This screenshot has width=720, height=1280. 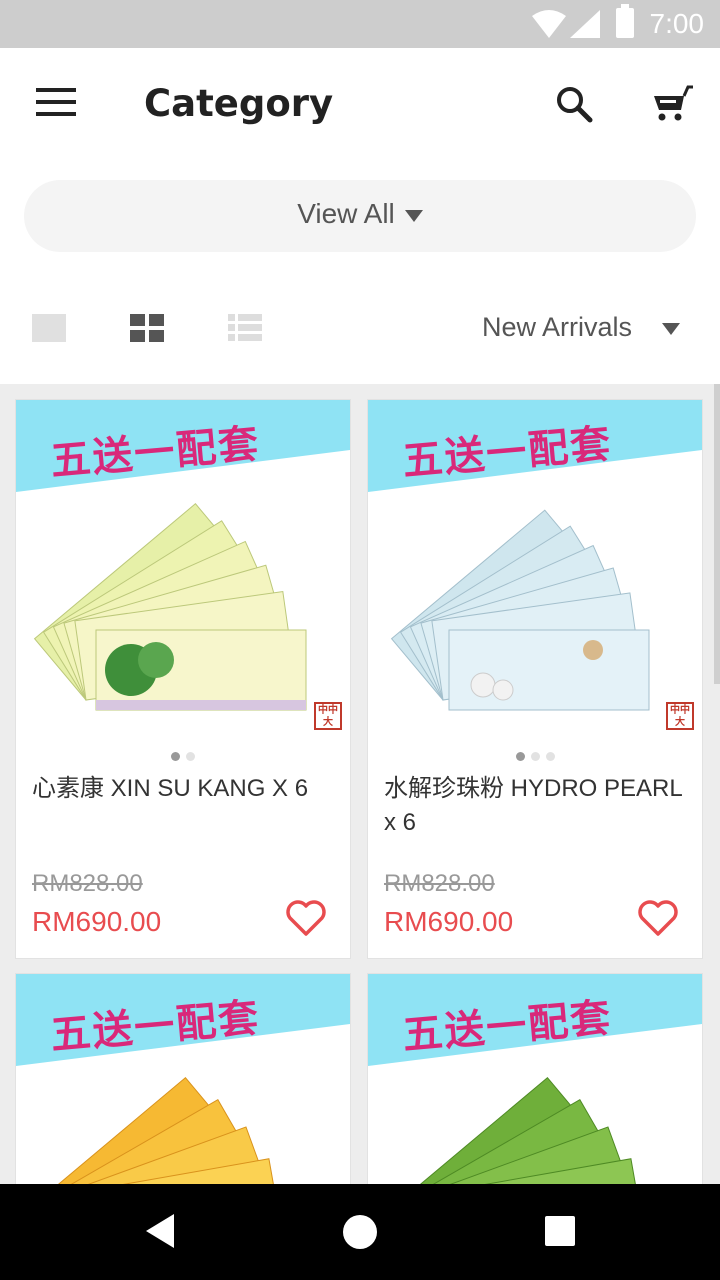 What do you see at coordinates (557, 327) in the screenshot?
I see `sort-label: New Arrivals` at bounding box center [557, 327].